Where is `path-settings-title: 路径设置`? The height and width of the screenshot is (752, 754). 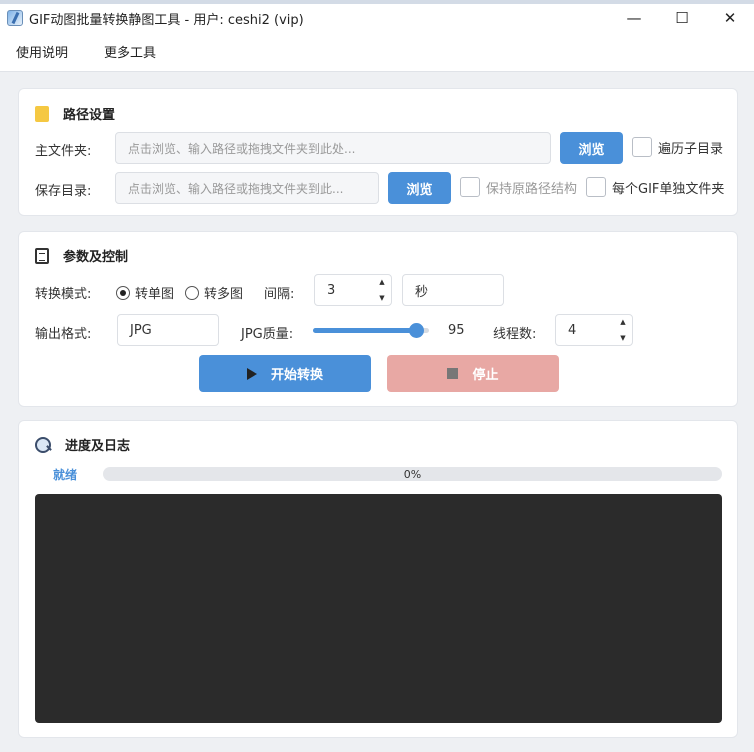
path-settings-title: 路径设置 is located at coordinates (75, 113).